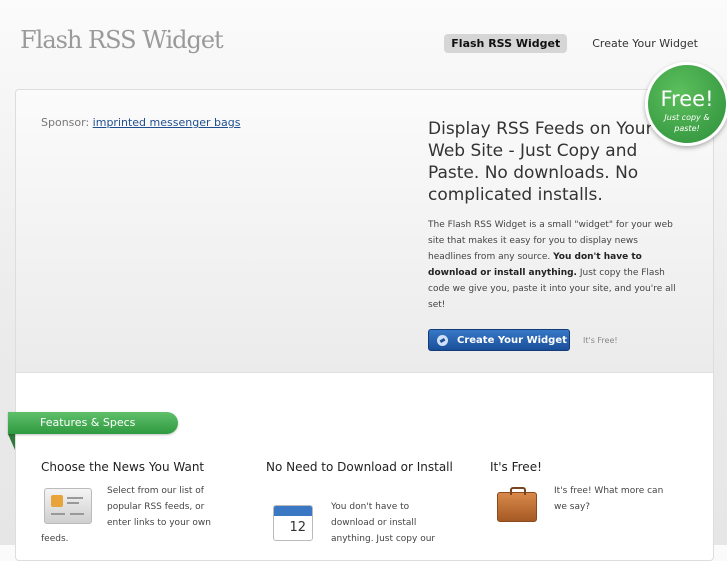 The width and height of the screenshot is (727, 561). Describe the element at coordinates (687, 128) in the screenshot. I see `free-badge-subtitle-2: paste!` at that location.